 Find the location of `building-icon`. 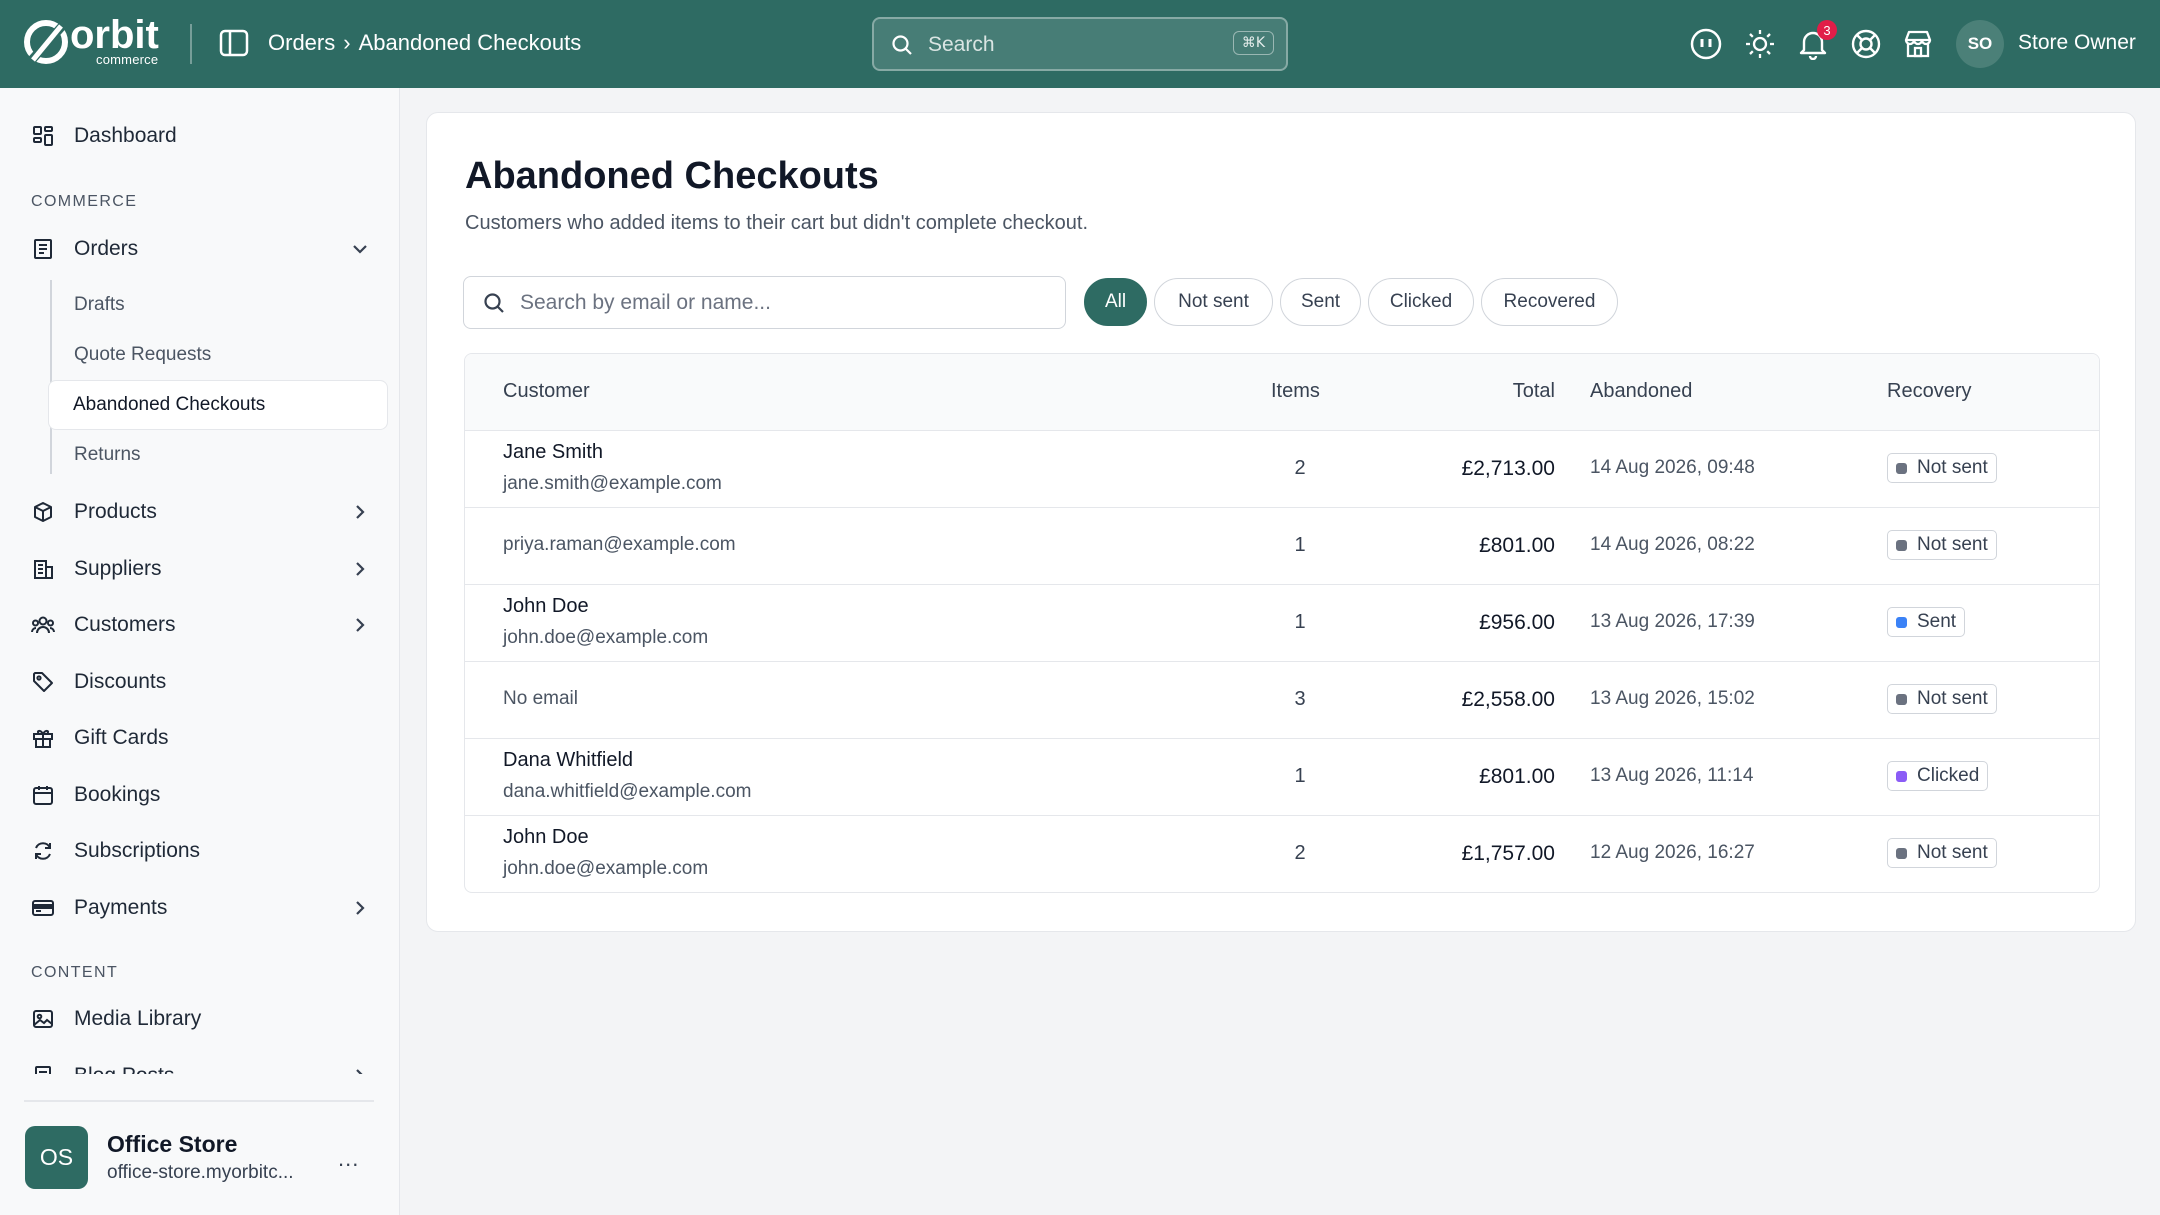

building-icon is located at coordinates (43, 569).